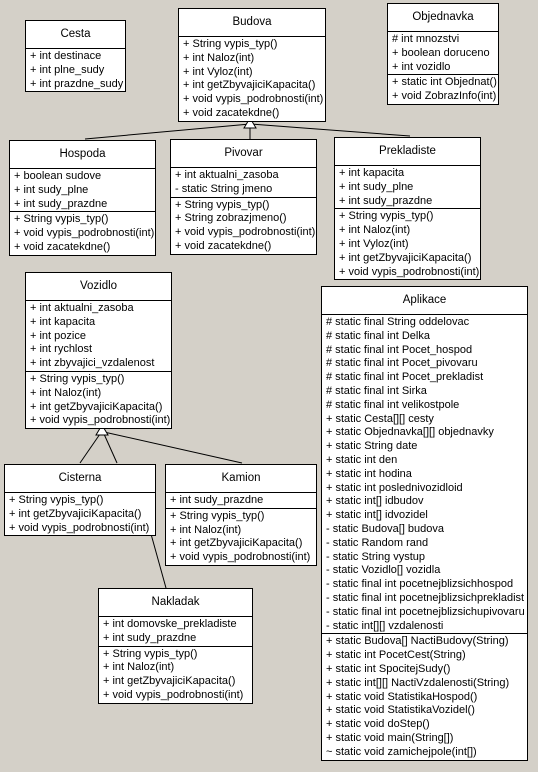 This screenshot has width=538, height=772. What do you see at coordinates (400, 710) in the screenshot?
I see `method: + static void StatistikaVozidel()` at bounding box center [400, 710].